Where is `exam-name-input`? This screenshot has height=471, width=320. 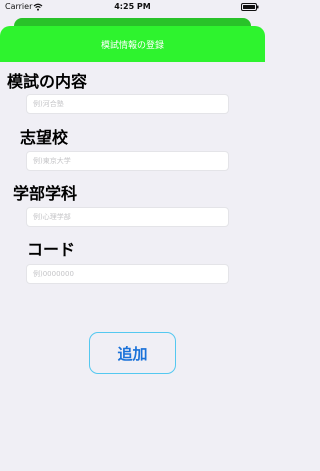 exam-name-input is located at coordinates (127, 104).